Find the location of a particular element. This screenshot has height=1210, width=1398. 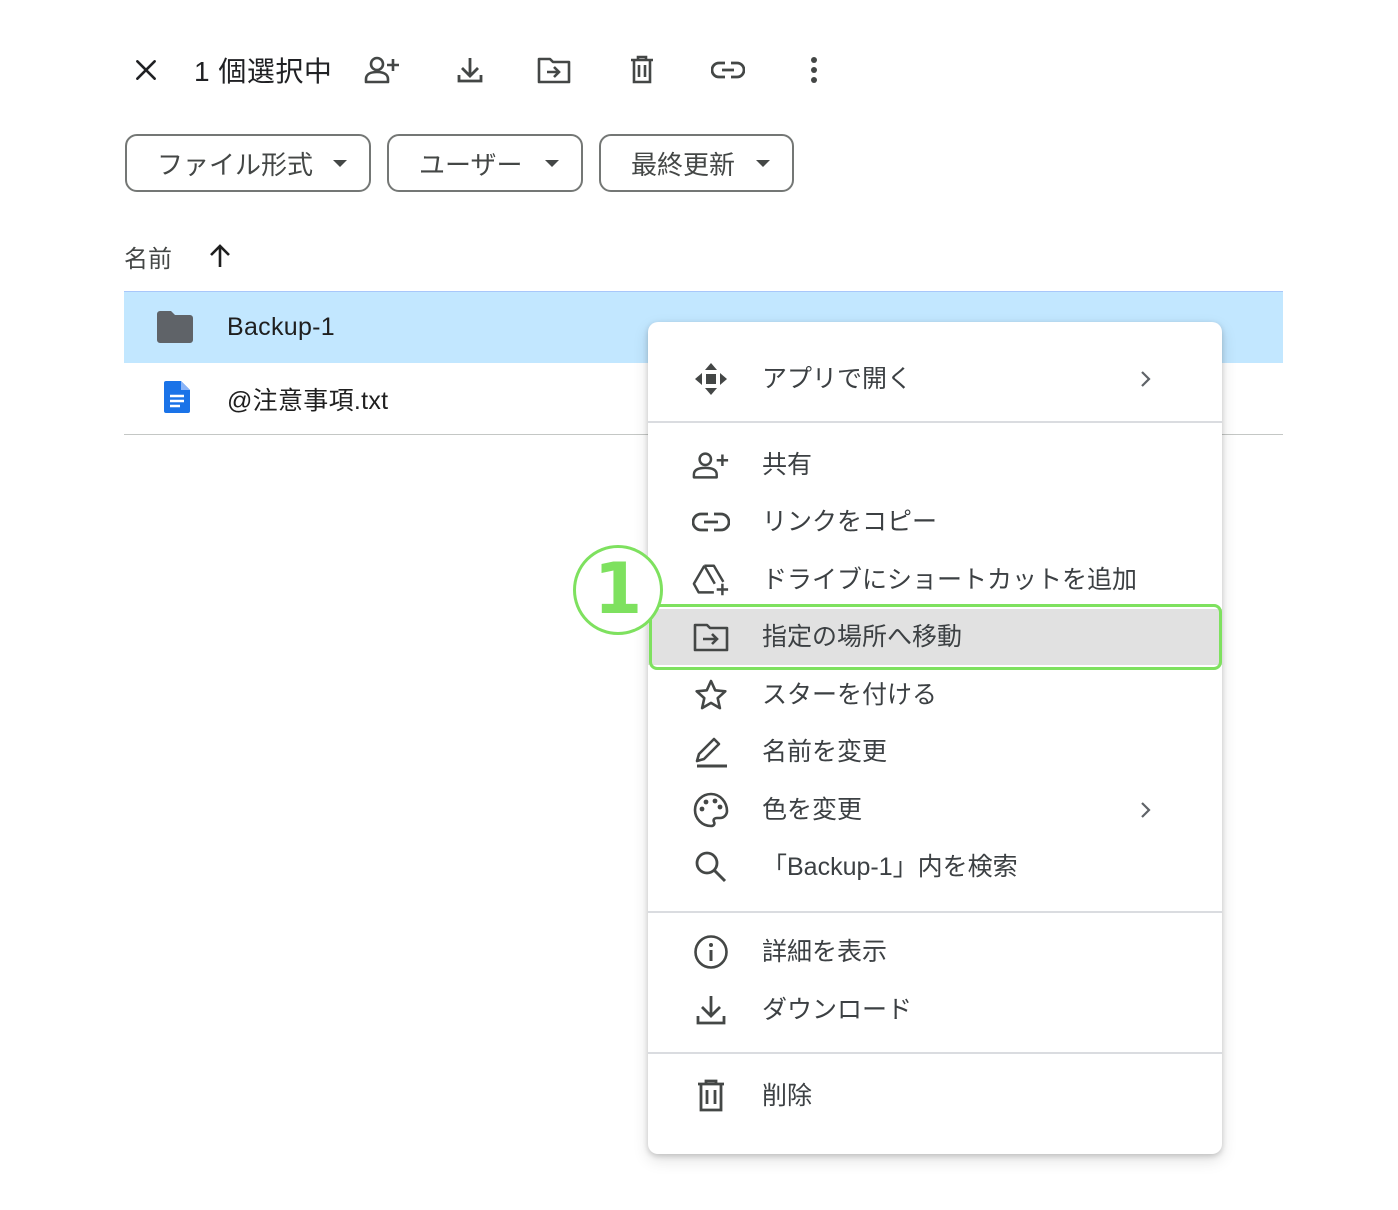

filter-chip-people: ユーザー is located at coordinates (485, 163).